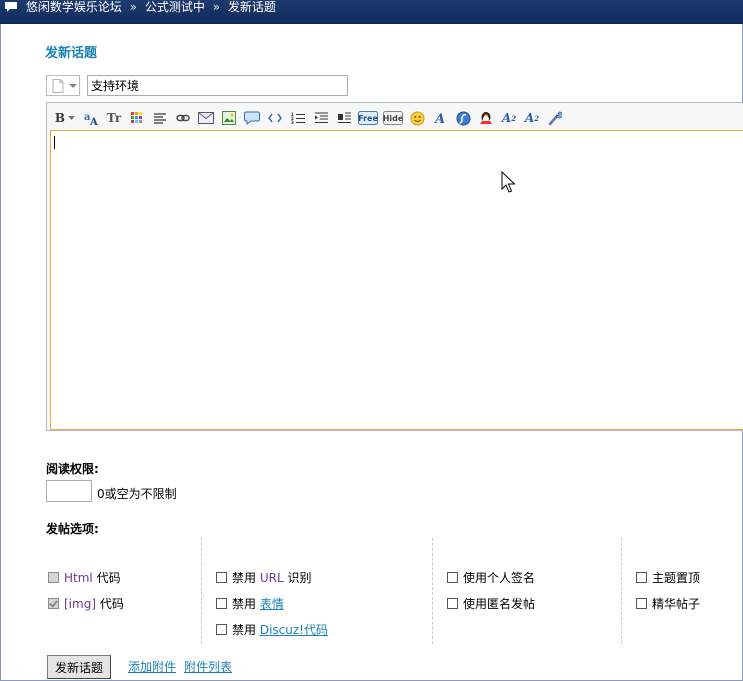  Describe the element at coordinates (641, 577) in the screenshot. I see `sticky-checkbox` at that location.